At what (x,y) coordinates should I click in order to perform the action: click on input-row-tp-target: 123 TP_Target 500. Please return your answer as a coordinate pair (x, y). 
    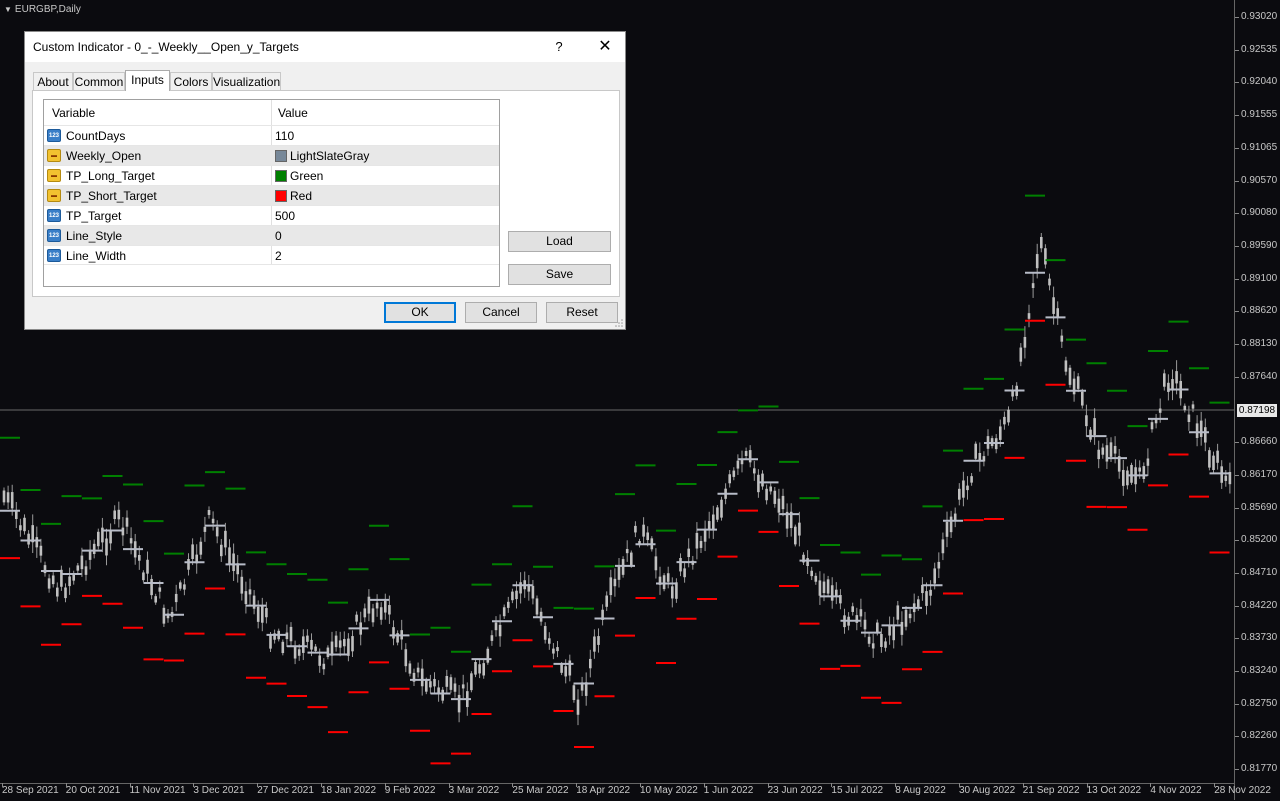
    Looking at the image, I should click on (271, 215).